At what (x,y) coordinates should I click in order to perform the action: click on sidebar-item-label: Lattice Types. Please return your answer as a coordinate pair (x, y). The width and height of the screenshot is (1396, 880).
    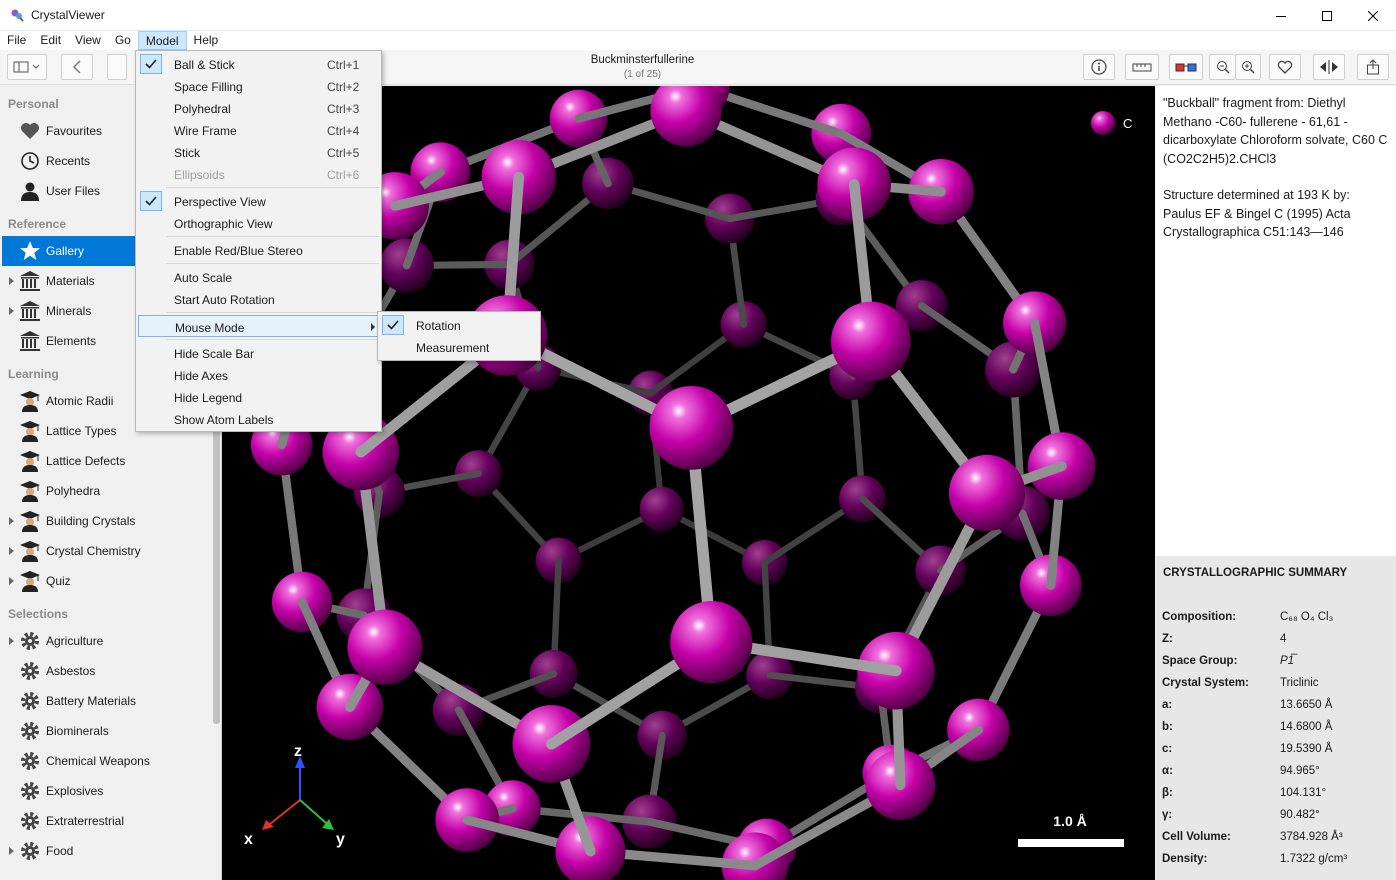
    Looking at the image, I should click on (81, 431).